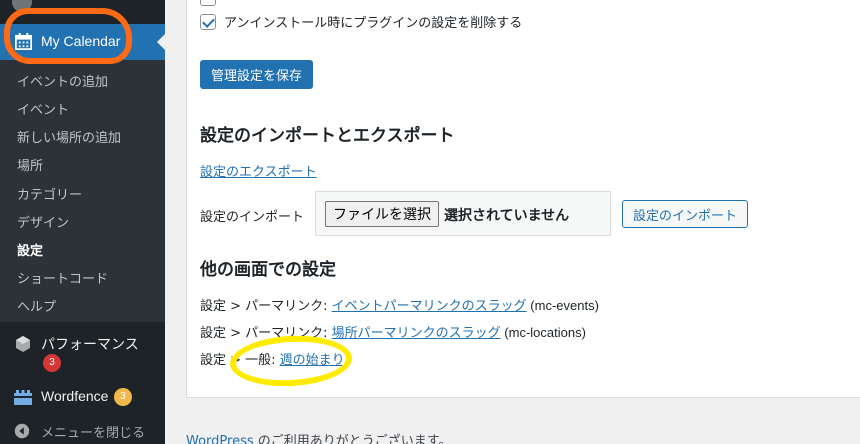 This screenshot has height=444, width=860. Describe the element at coordinates (382, 214) in the screenshot. I see `choose-file-button: ファイルを選択` at that location.